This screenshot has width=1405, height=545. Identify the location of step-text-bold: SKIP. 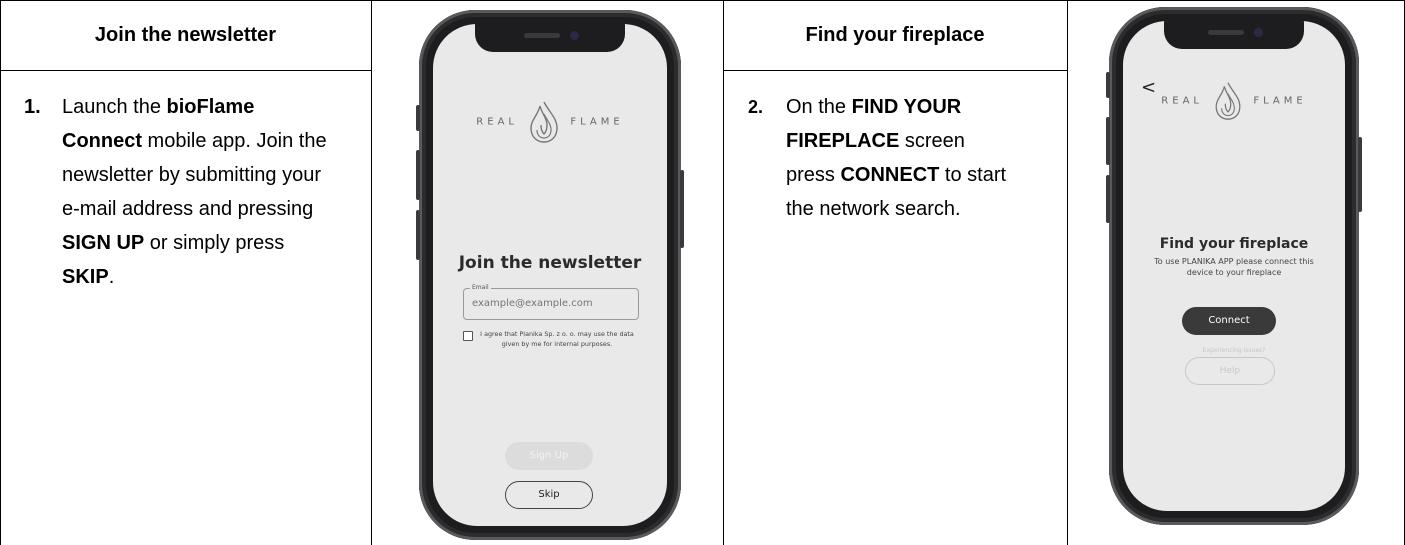
(85, 277).